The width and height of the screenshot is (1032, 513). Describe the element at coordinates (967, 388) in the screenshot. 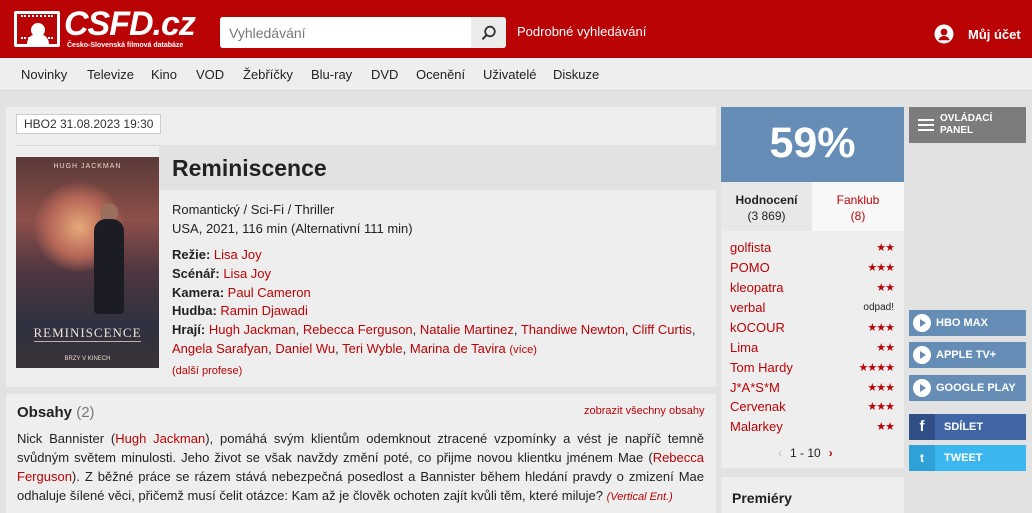

I see `google-play-button: GOOGLE PLAY` at that location.